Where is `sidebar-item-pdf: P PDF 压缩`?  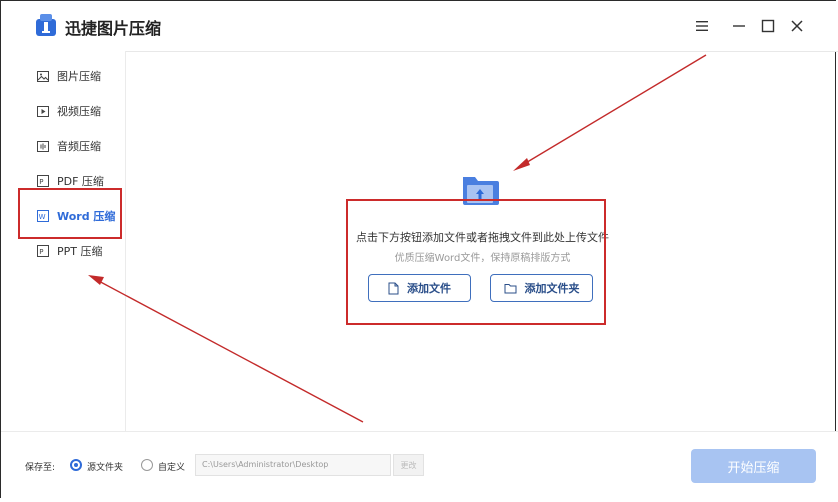 sidebar-item-pdf: P PDF 压缩 is located at coordinates (63, 181).